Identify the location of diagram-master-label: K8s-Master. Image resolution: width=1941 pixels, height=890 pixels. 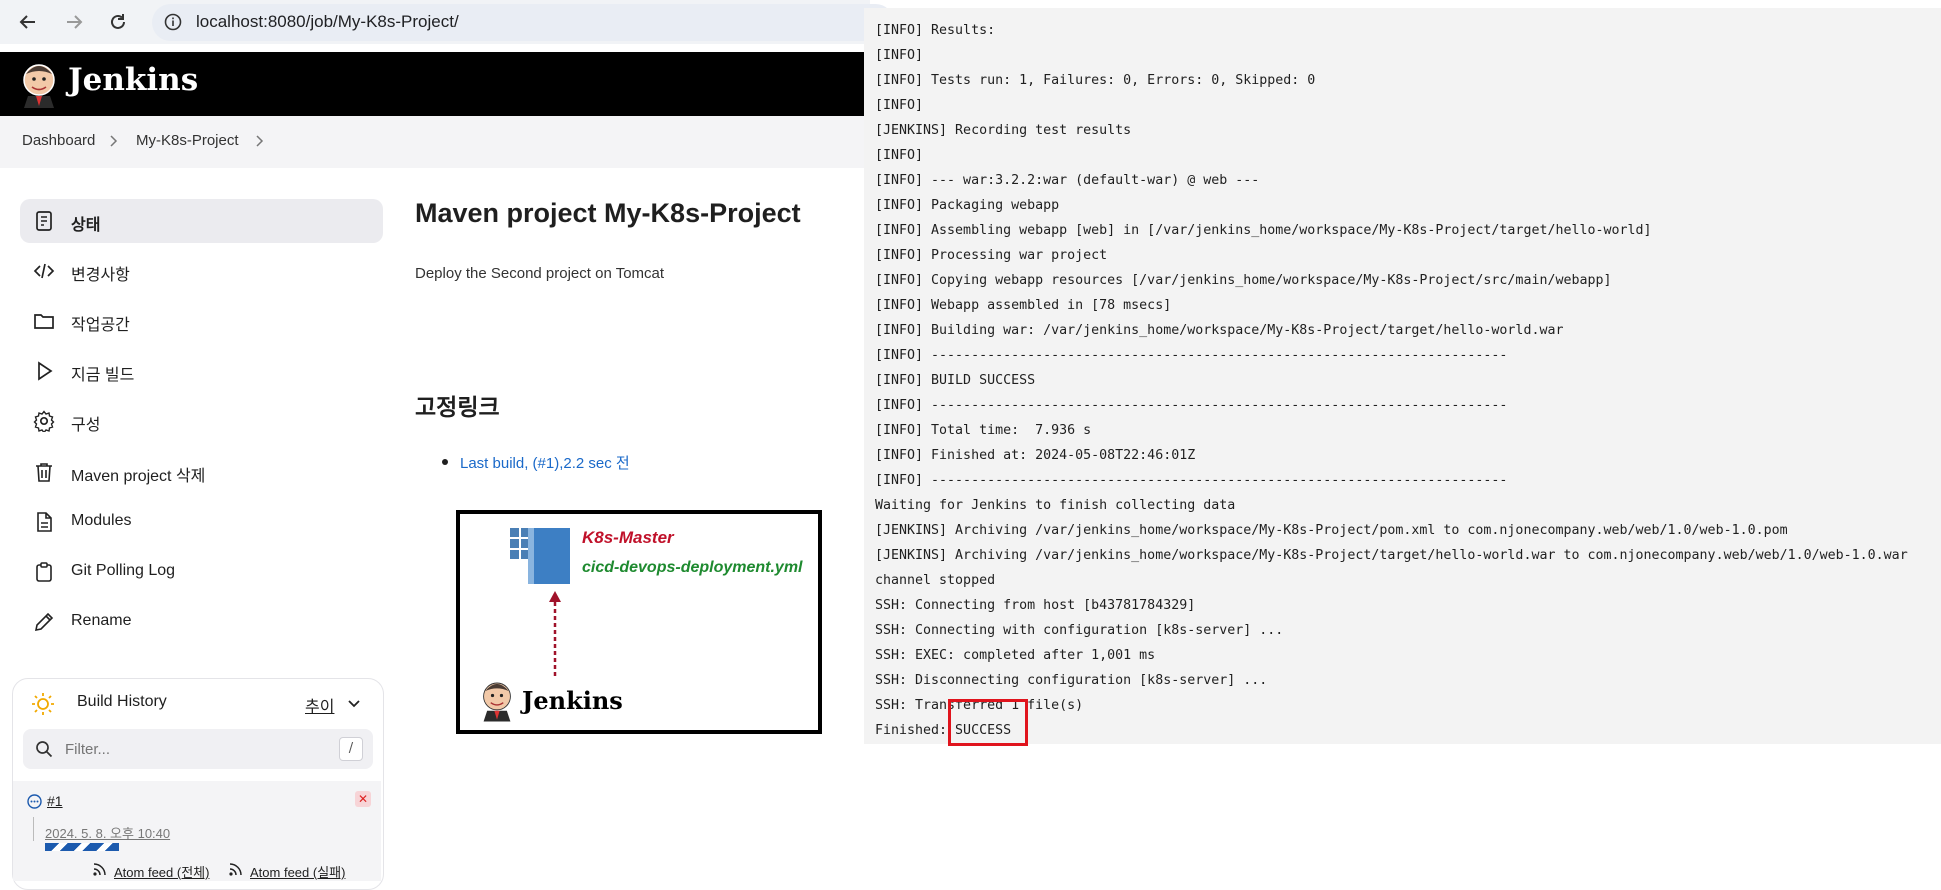
(628, 537).